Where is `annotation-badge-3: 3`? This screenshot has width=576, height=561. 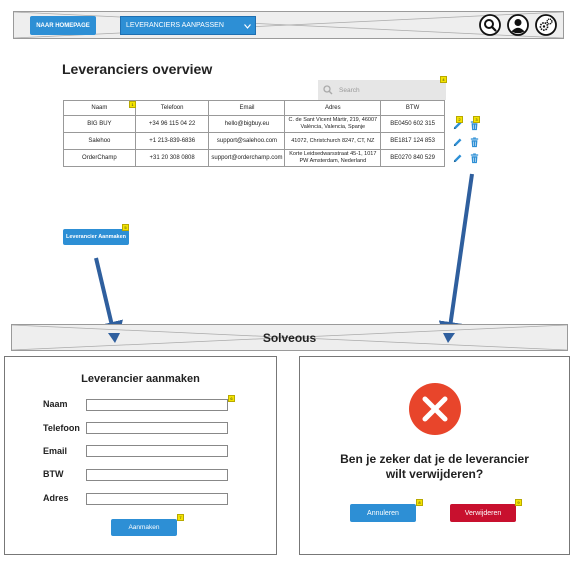
annotation-badge-3: 3 is located at coordinates (476, 119).